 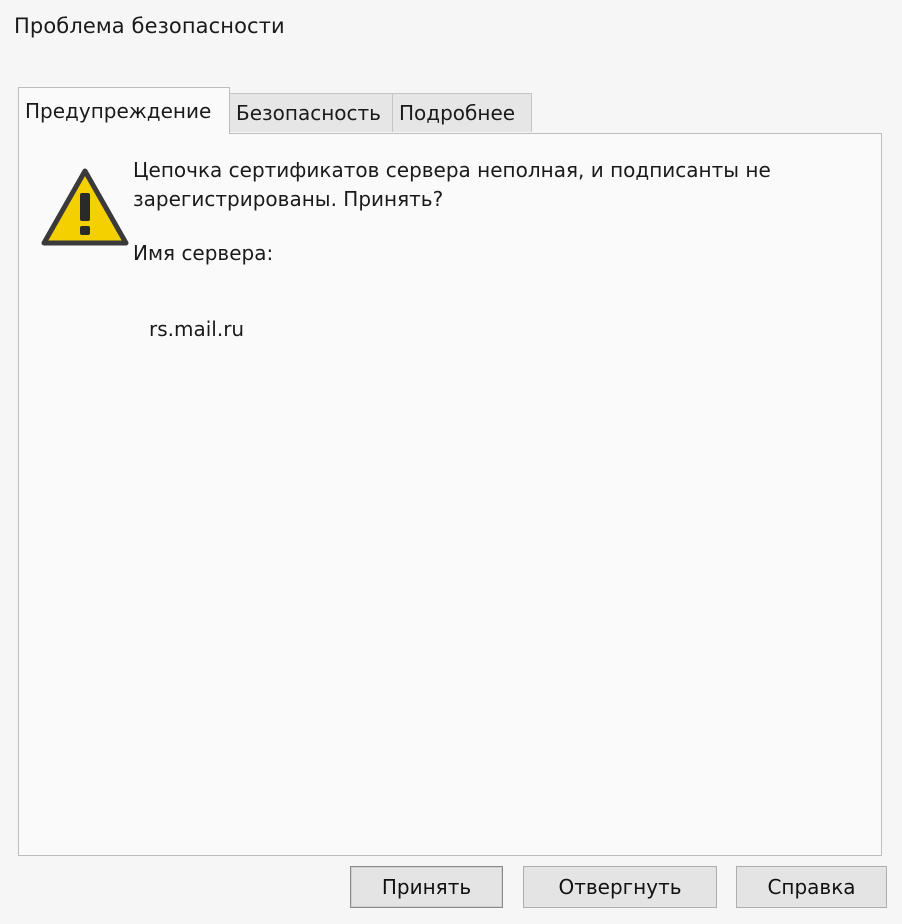 I want to click on tab-details: Подробнее, so click(x=462, y=112).